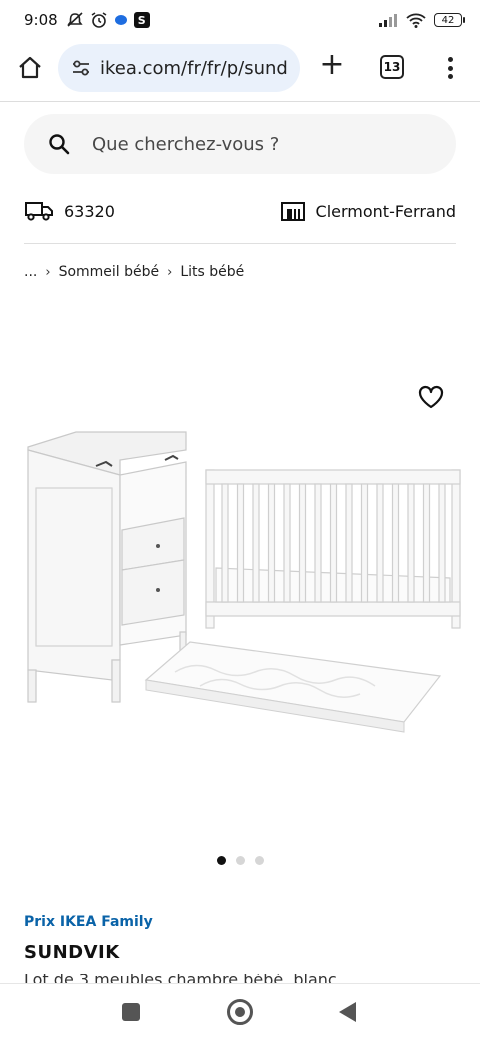 This screenshot has width=480, height=1039. Describe the element at coordinates (41, 20) in the screenshot. I see `status-time: 9:08` at that location.